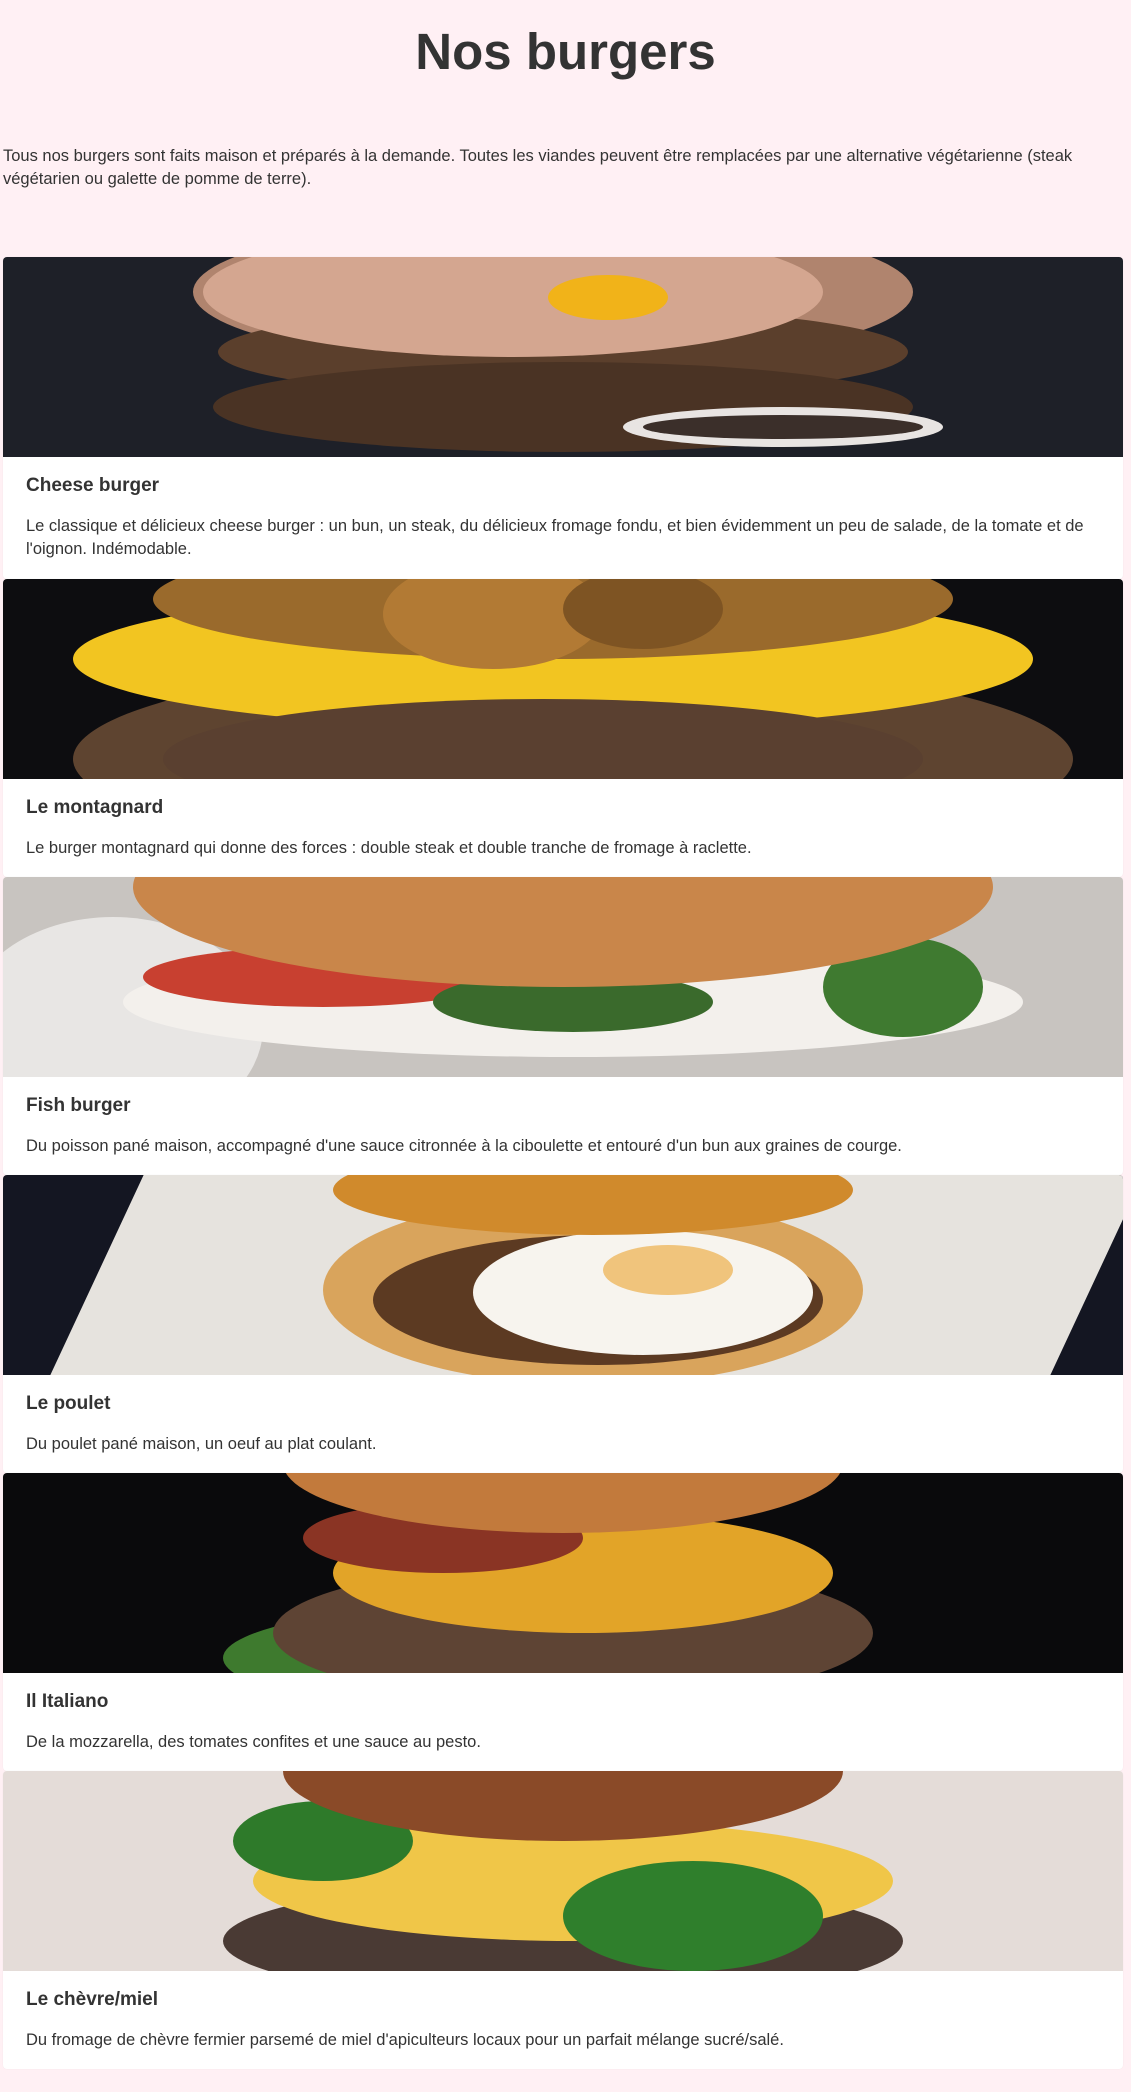  What do you see at coordinates (93, 485) in the screenshot?
I see `burger-name: Cheese burger` at bounding box center [93, 485].